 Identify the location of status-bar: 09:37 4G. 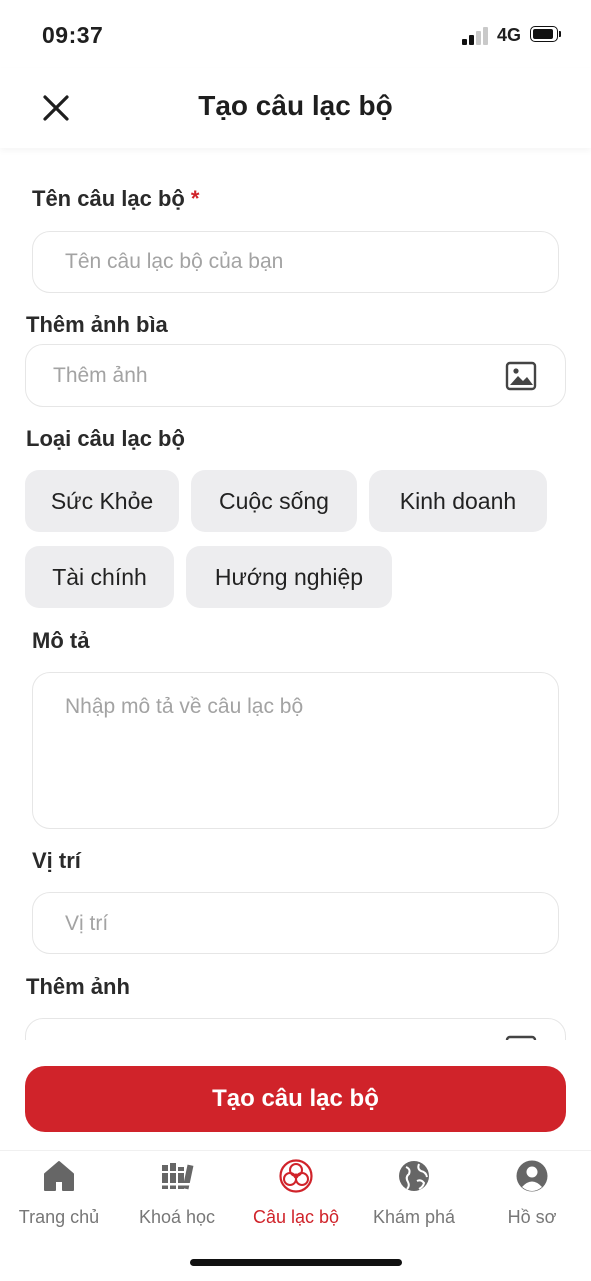
(295, 34).